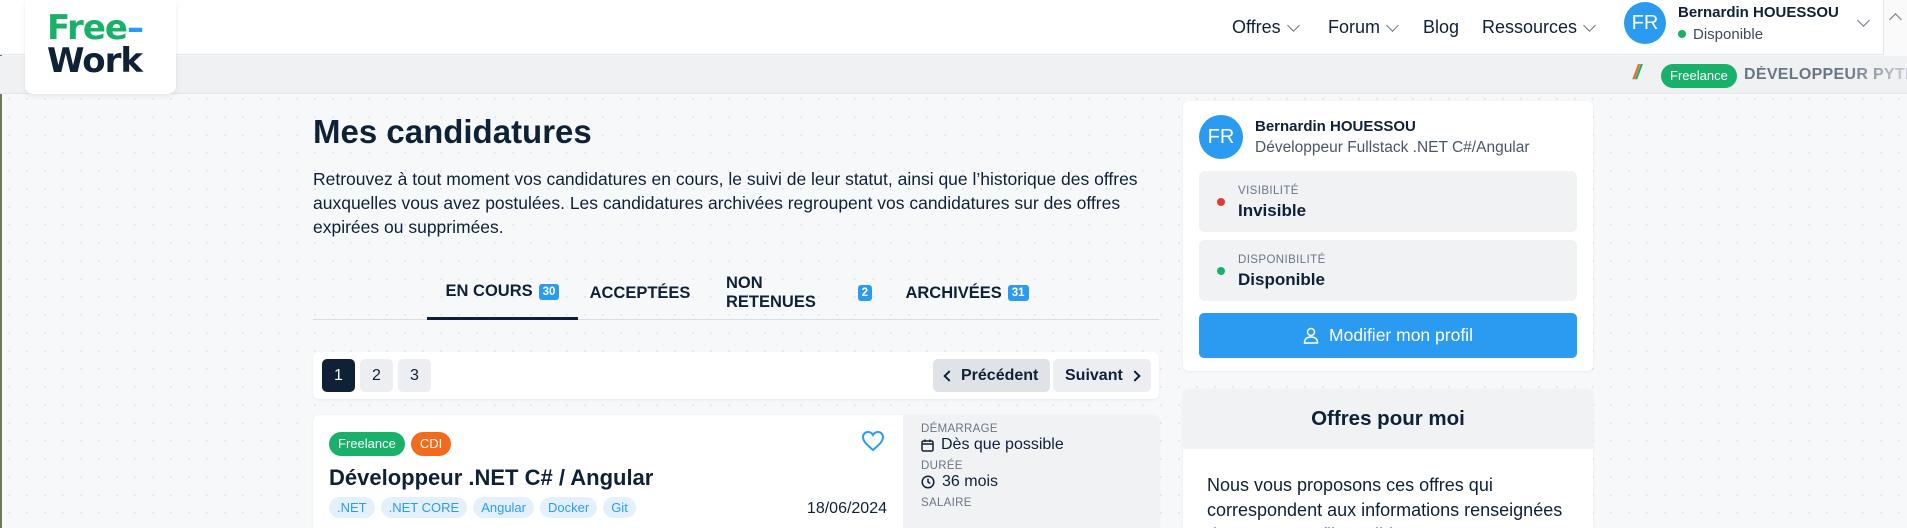  I want to click on offers-title: Offres pour moi, so click(1388, 419).